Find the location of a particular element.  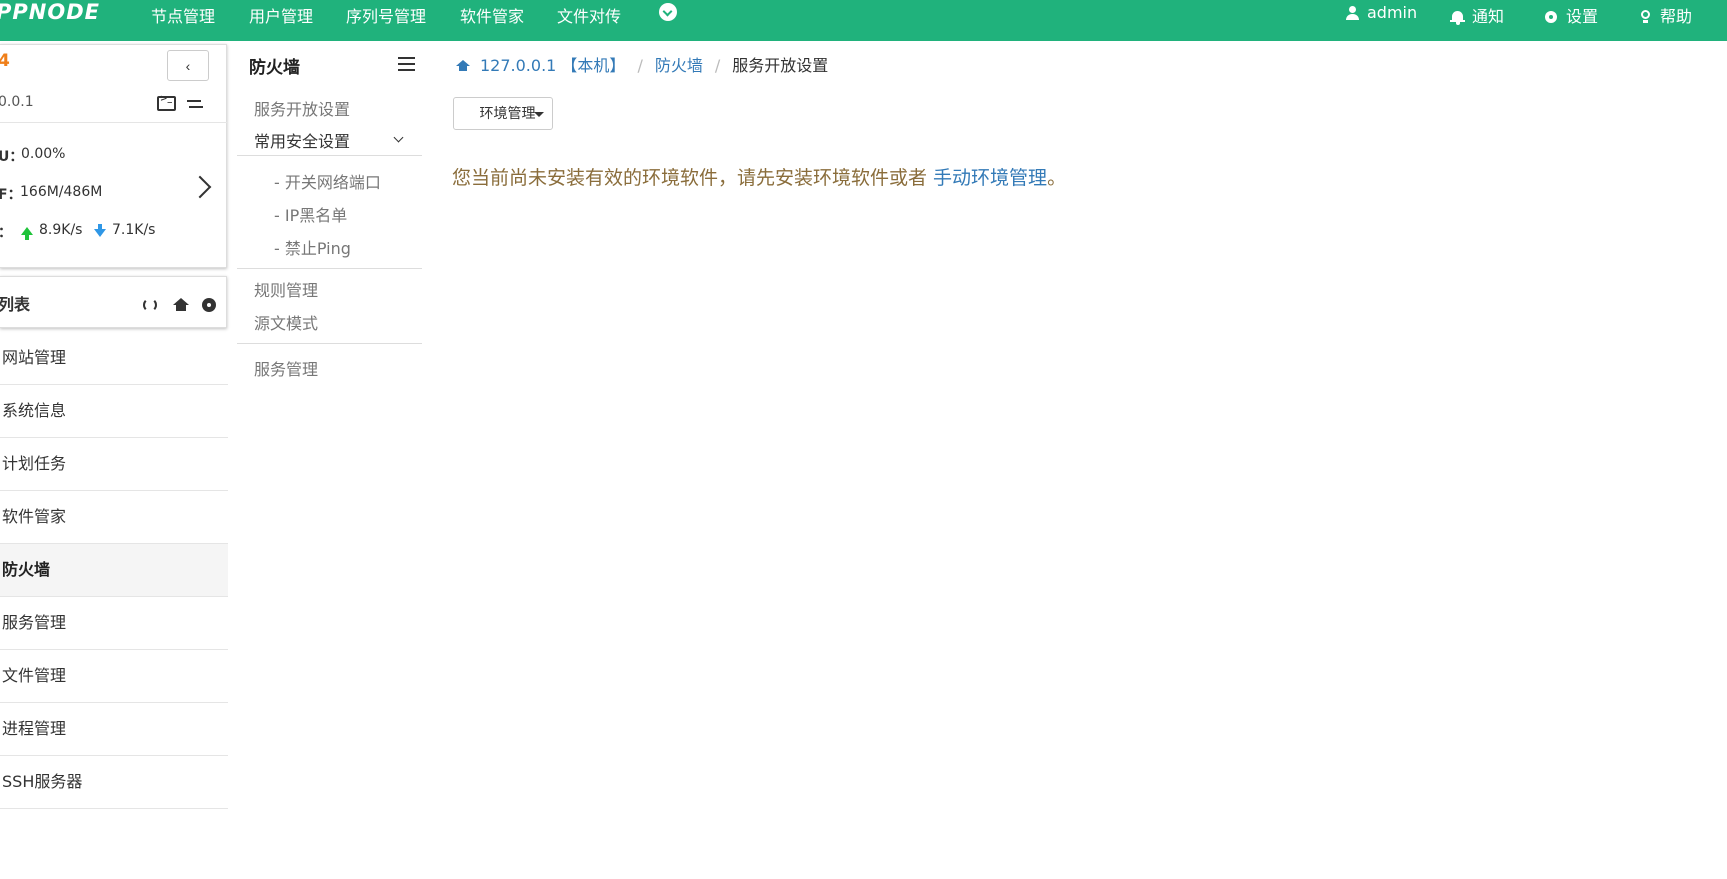

caret-down-icon is located at coordinates (539, 114).